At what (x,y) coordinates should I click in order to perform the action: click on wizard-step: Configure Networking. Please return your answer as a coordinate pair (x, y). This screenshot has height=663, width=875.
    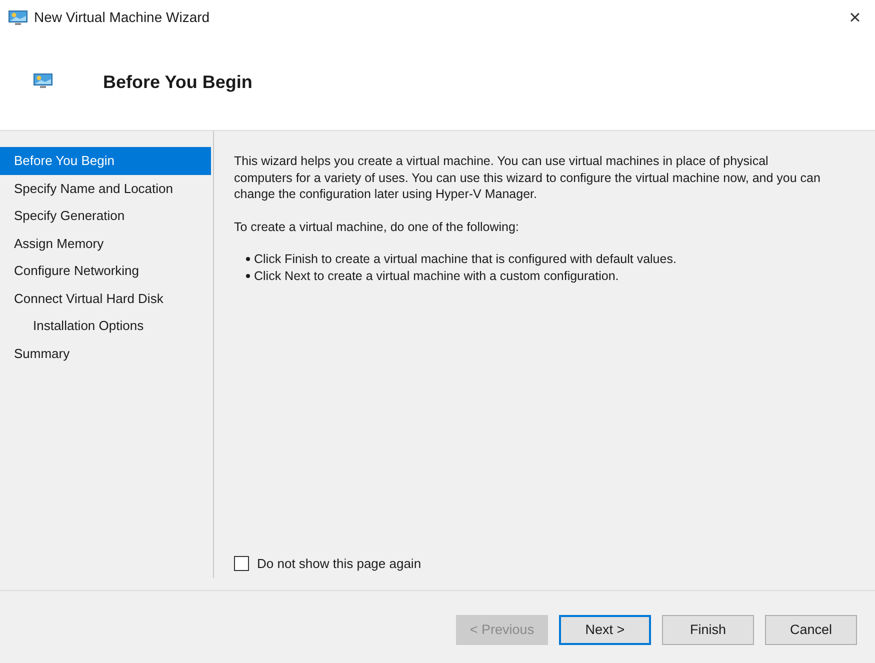
    Looking at the image, I should click on (105, 270).